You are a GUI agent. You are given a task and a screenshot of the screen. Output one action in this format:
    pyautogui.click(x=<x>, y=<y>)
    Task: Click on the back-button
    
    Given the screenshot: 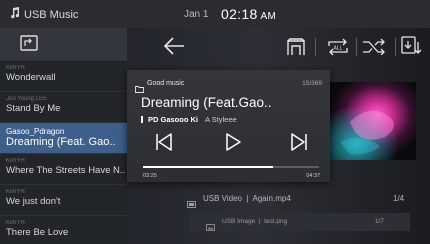 What is the action you would take?
    pyautogui.click(x=174, y=48)
    